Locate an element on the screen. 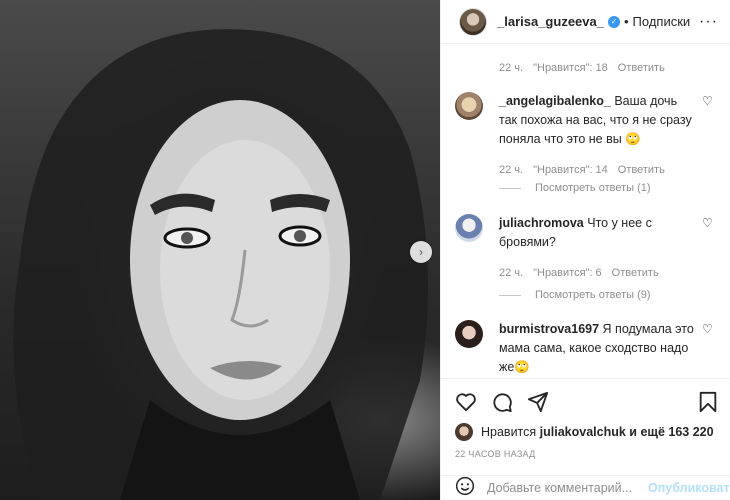  next-photo-button: › is located at coordinates (421, 252).